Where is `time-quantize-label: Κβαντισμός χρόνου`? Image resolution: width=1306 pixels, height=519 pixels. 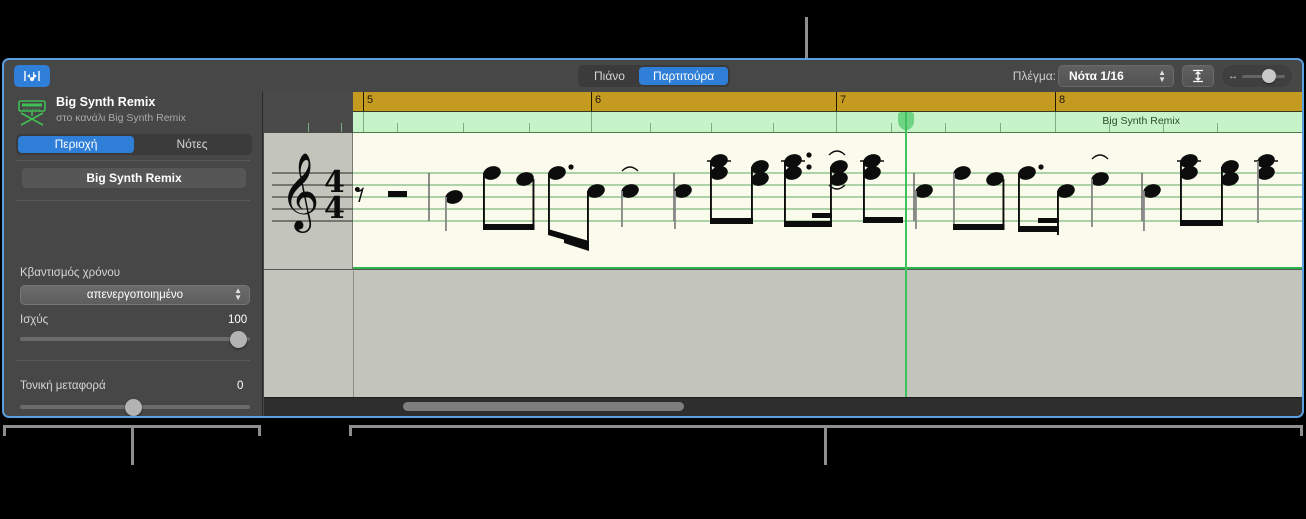
time-quantize-label: Κβαντισμός χρόνου is located at coordinates (70, 273).